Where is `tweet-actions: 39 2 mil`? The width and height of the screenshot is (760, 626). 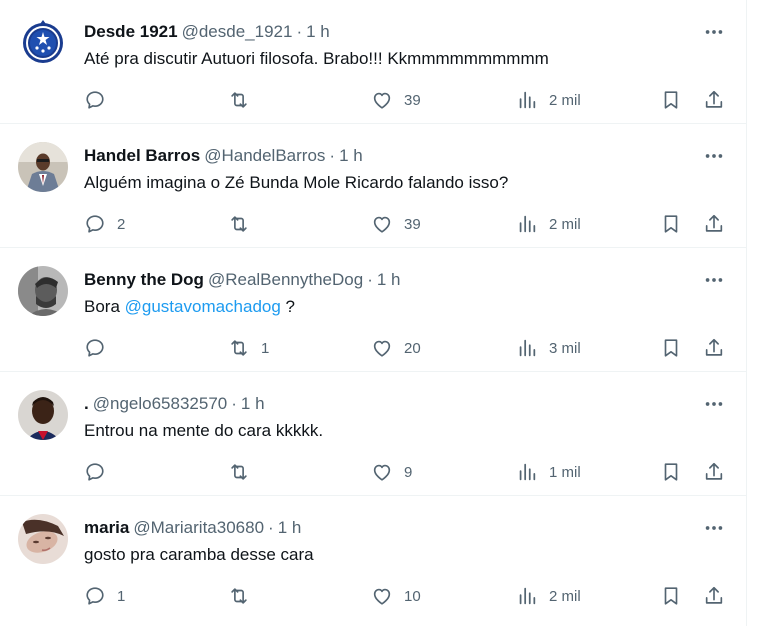 tweet-actions: 39 2 mil is located at coordinates (373, 100).